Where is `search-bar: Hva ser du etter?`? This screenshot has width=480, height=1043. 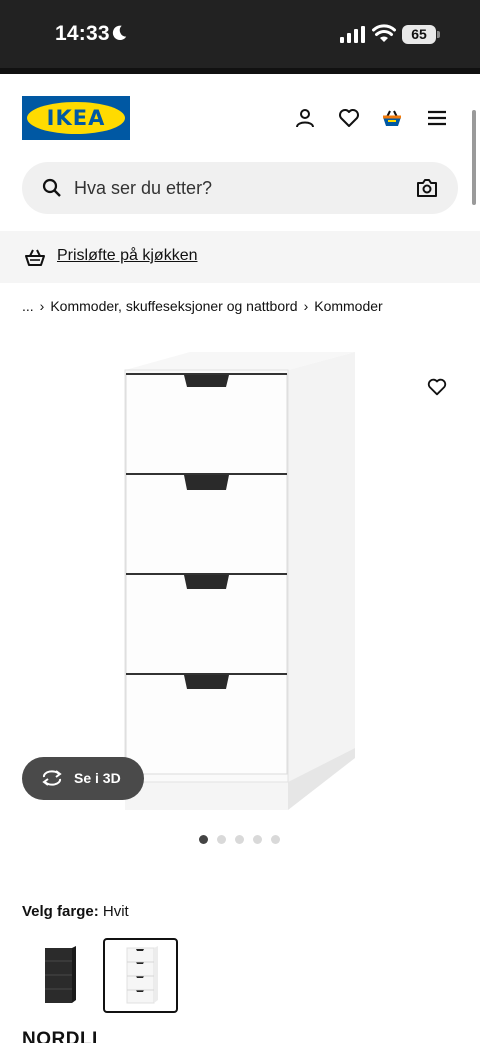 search-bar: Hva ser du etter? is located at coordinates (240, 188).